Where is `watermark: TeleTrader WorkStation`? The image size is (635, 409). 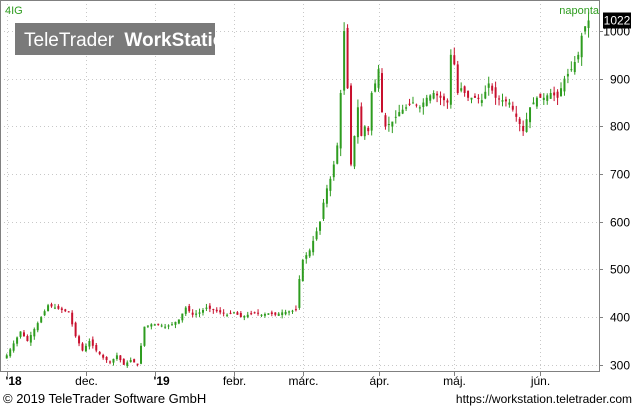
watermark: TeleTrader WorkStation is located at coordinates (125, 39).